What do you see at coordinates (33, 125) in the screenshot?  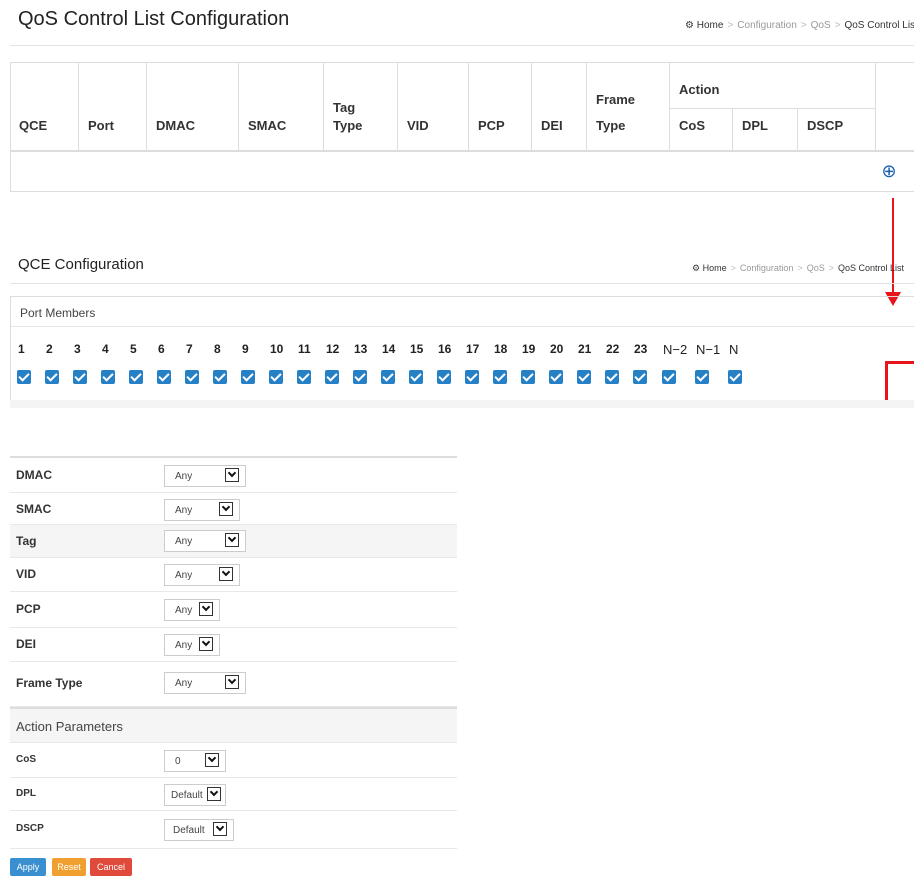 I see `col-qce: QCE` at bounding box center [33, 125].